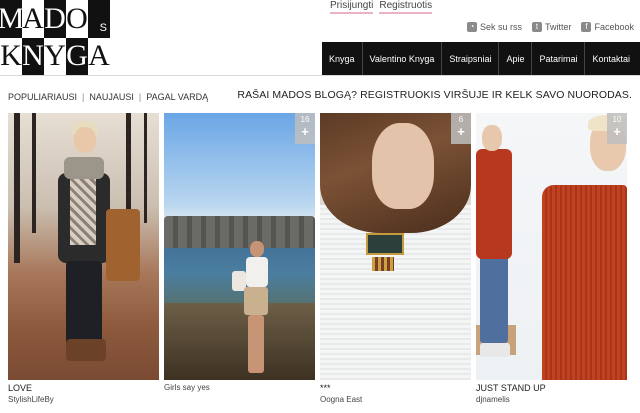 The width and height of the screenshot is (640, 413). I want to click on social-links: ◔ Sek su rss t Twitter f Facebook, so click(550, 27).